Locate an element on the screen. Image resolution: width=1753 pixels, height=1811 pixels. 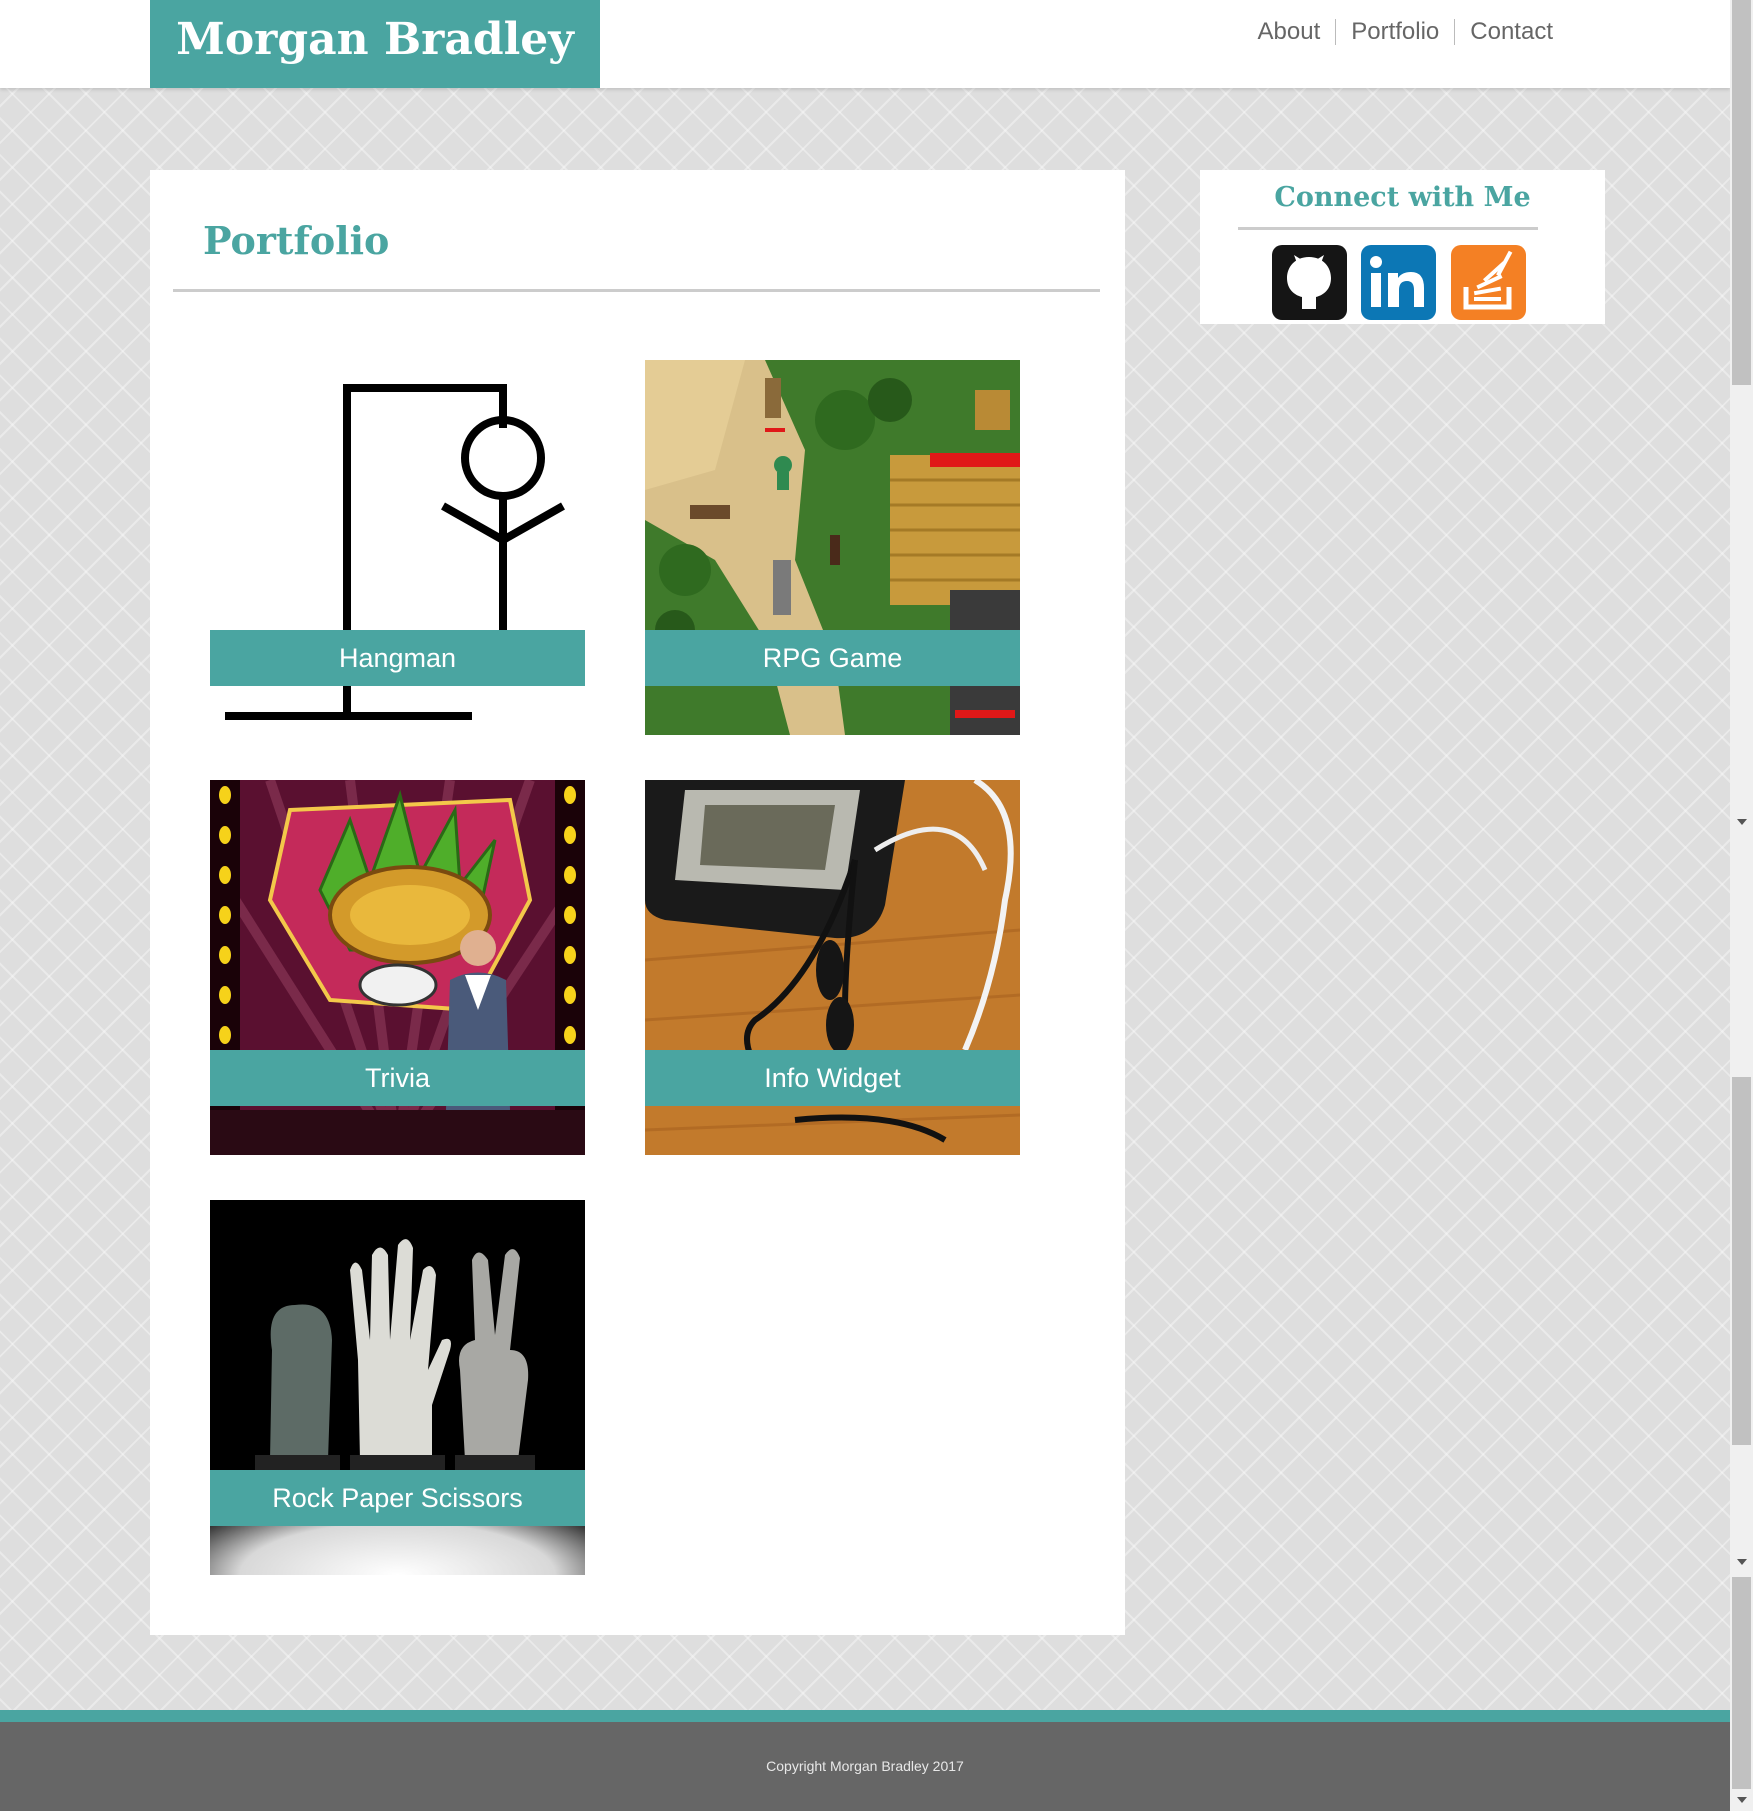
connect-panel: Connect with Me is located at coordinates (1402, 247).